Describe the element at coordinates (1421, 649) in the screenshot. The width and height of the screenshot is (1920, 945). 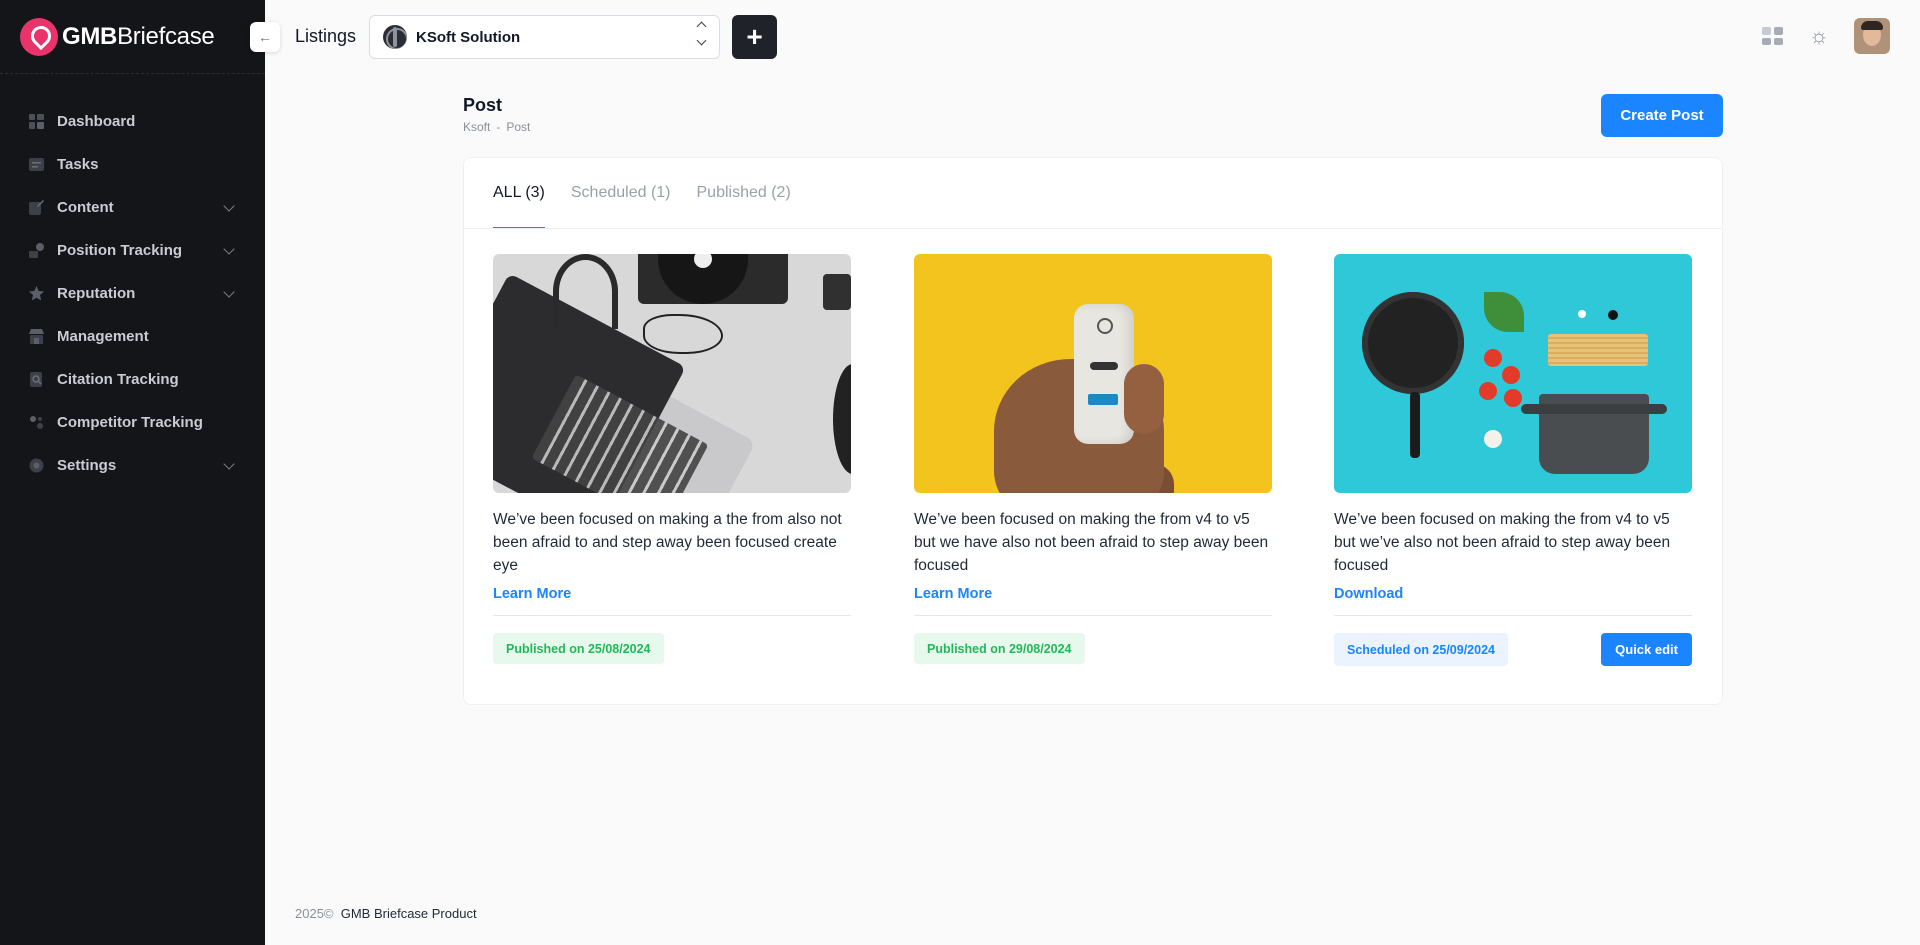
I see `status-badge: Scheduled on 25/09/2024` at that location.